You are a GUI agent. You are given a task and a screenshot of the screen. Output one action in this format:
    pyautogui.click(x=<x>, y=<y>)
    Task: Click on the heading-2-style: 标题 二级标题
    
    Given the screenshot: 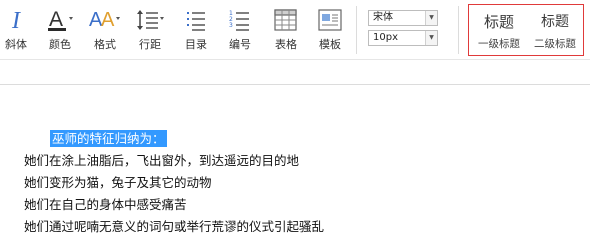 What is the action you would take?
    pyautogui.click(x=555, y=30)
    